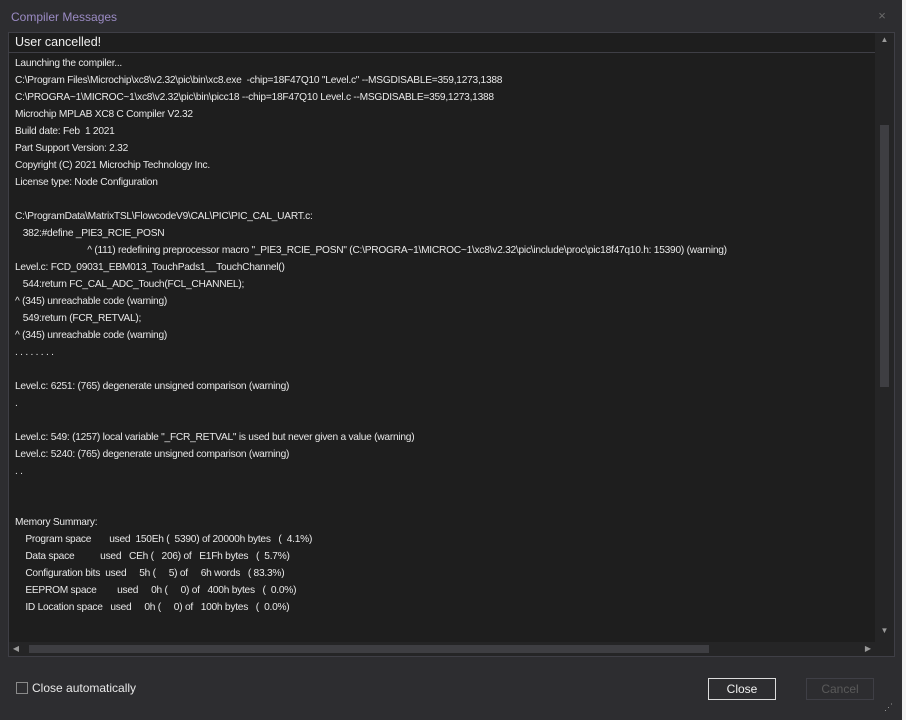  I want to click on scroll-left-icon: ◀, so click(16, 649).